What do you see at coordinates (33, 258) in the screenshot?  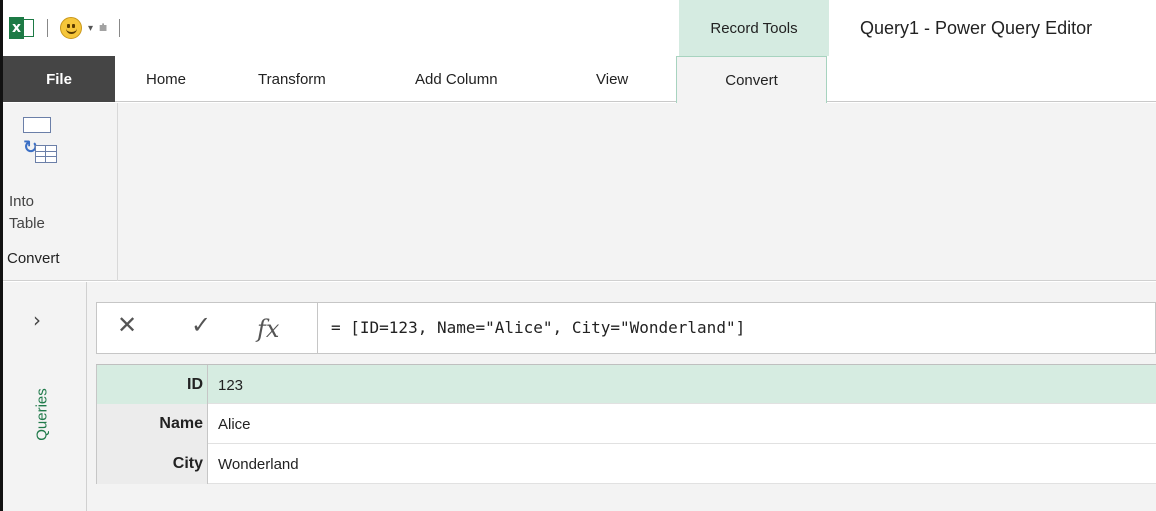 I see `group-label-convert: Convert` at bounding box center [33, 258].